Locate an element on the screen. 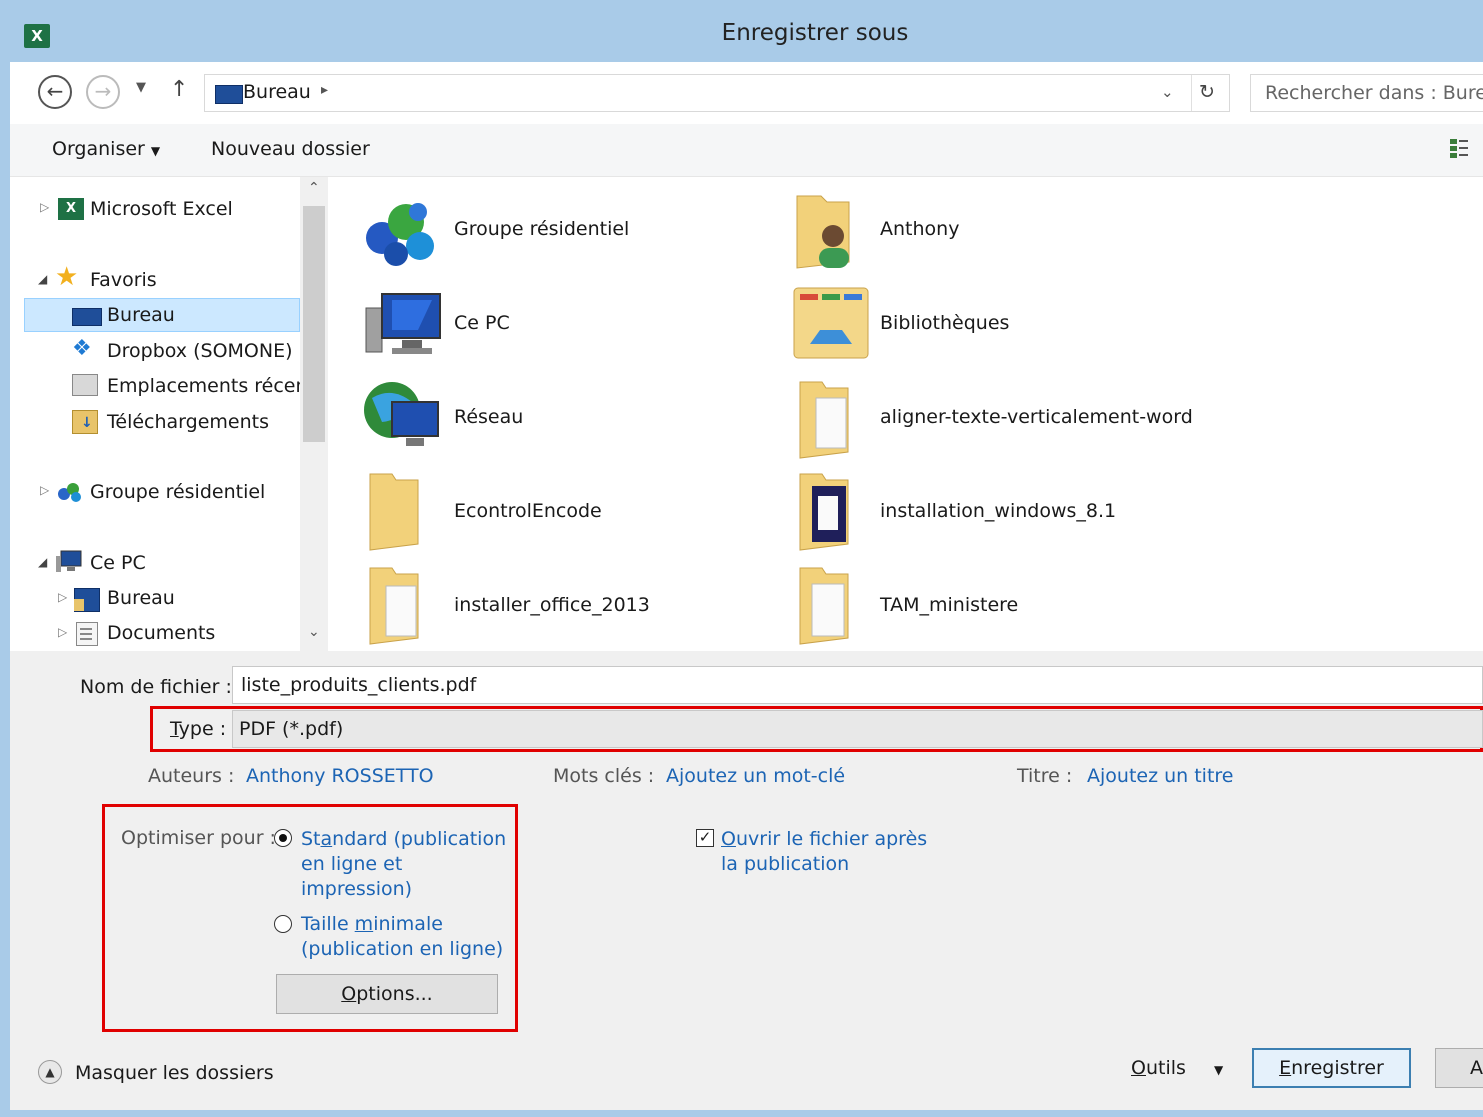 This screenshot has height=1117, width=1483. forward-button: → is located at coordinates (103, 92).